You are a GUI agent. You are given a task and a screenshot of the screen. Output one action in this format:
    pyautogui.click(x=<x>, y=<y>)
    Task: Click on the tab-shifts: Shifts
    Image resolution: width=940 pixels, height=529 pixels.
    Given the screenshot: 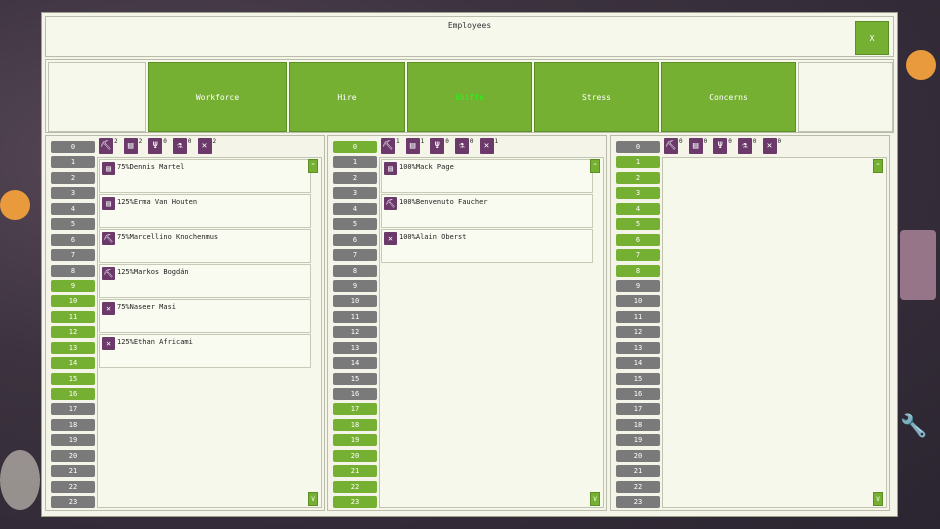 What is the action you would take?
    pyautogui.click(x=469, y=97)
    